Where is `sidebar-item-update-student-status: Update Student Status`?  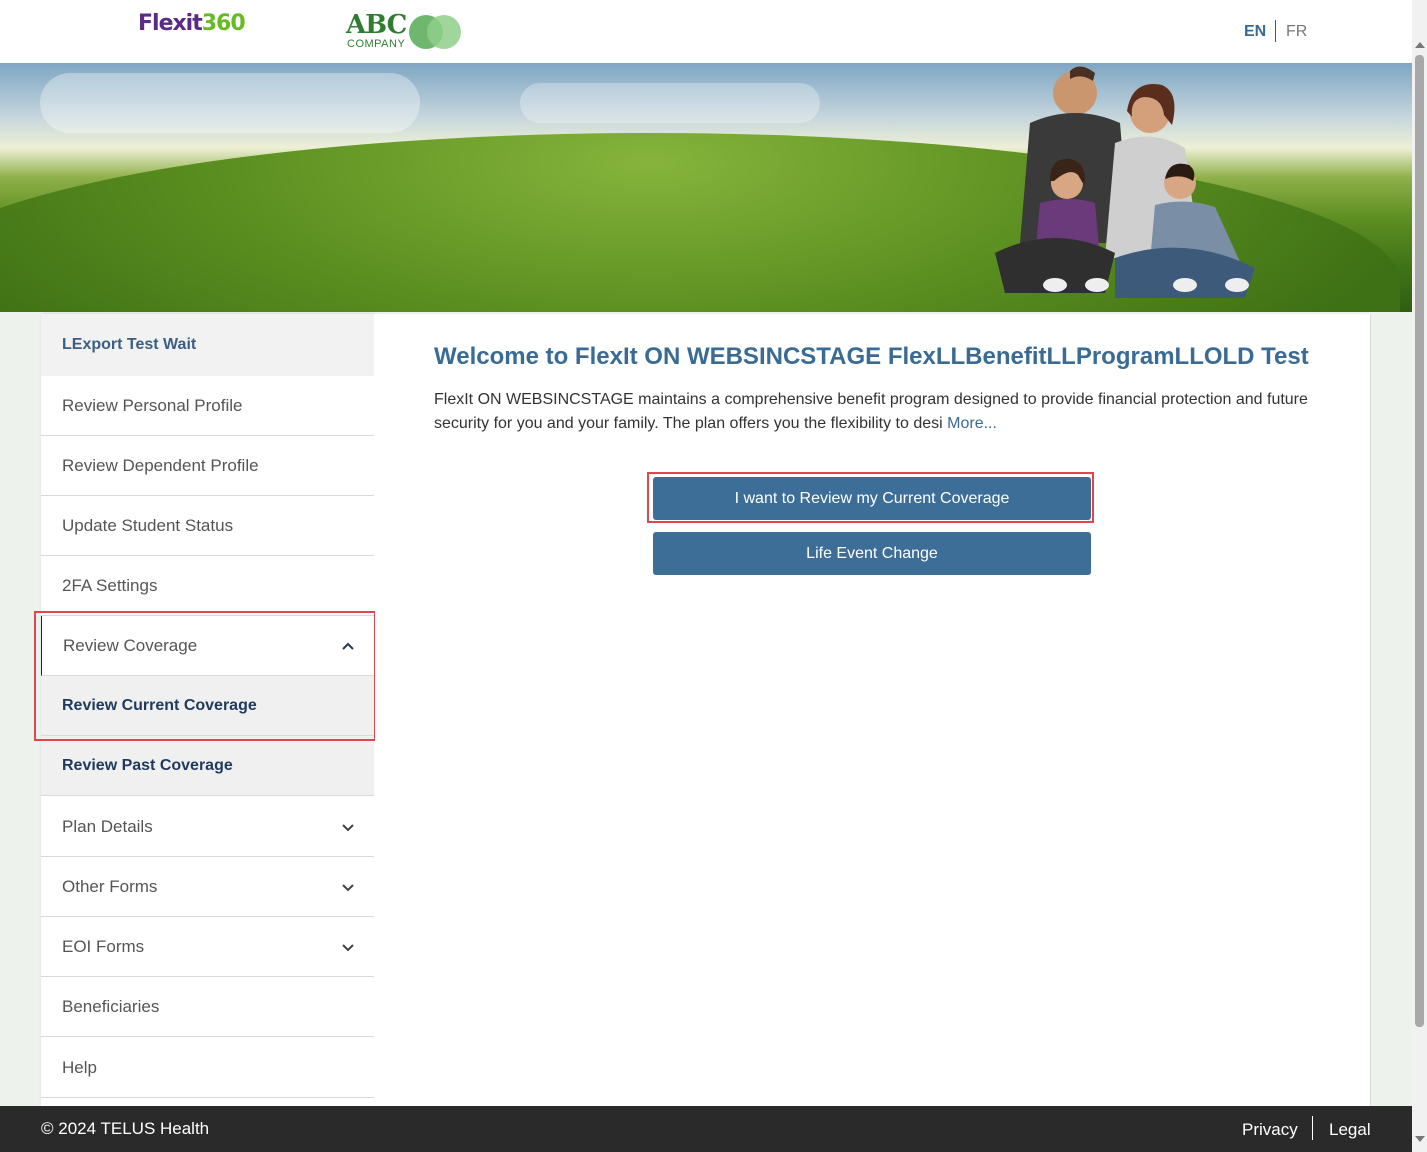
sidebar-item-update-student-status: Update Student Status is located at coordinates (207, 526).